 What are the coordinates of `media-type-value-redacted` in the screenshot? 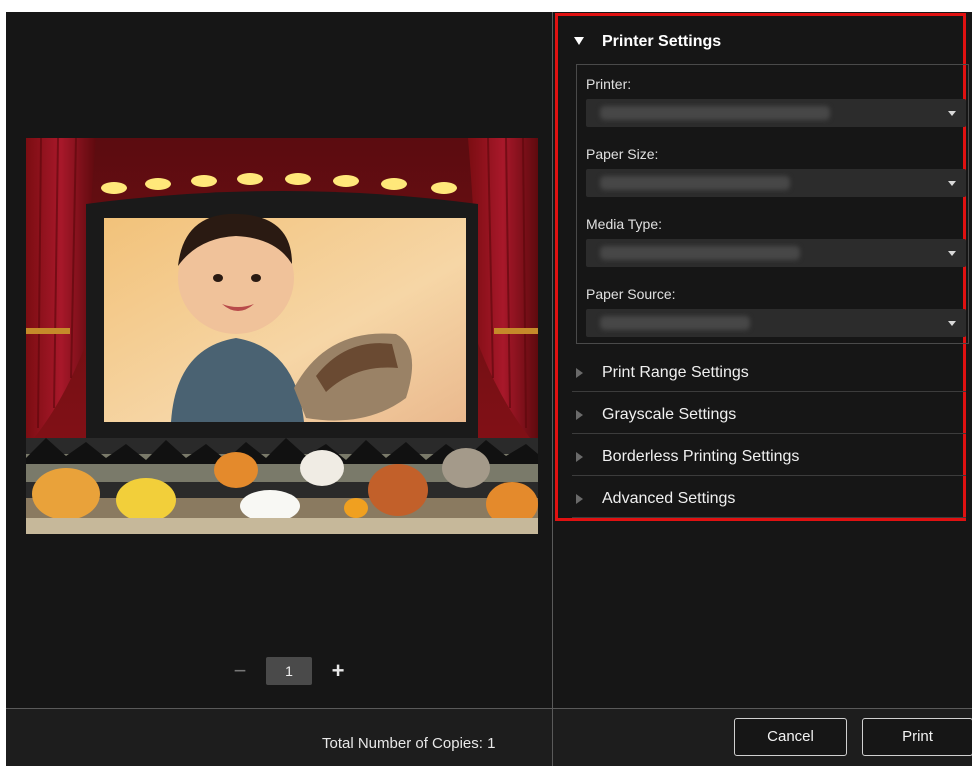 It's located at (700, 253).